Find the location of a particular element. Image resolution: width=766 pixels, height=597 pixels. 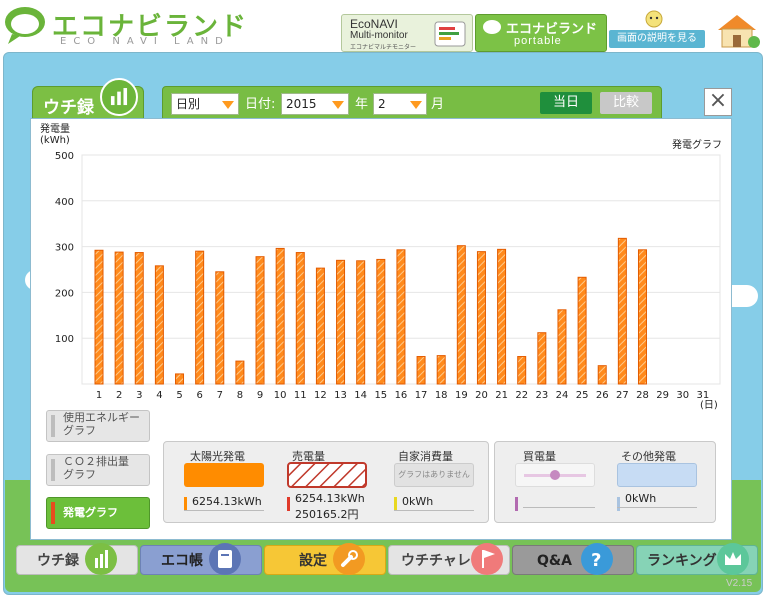

x-tick-label: 16 is located at coordinates (401, 395).